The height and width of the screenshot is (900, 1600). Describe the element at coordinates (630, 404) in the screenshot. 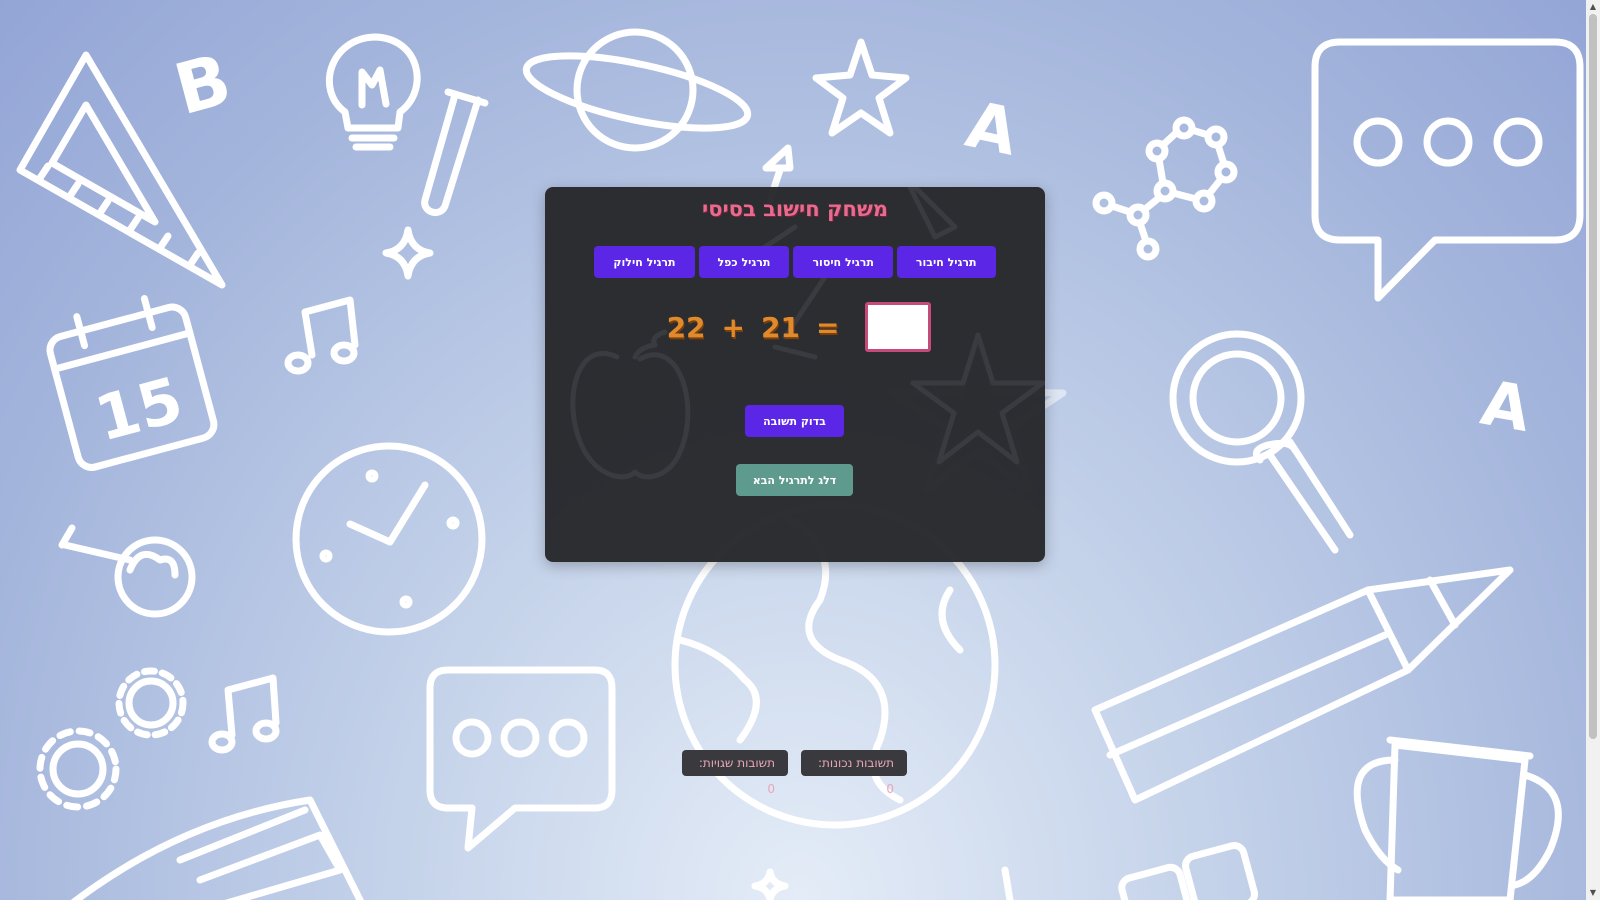

I see `apple-icon` at that location.